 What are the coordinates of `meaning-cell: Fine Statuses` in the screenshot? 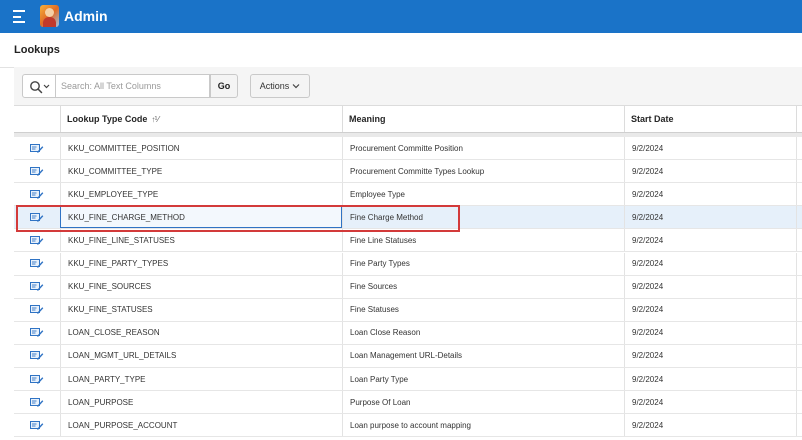 It's located at (483, 309).